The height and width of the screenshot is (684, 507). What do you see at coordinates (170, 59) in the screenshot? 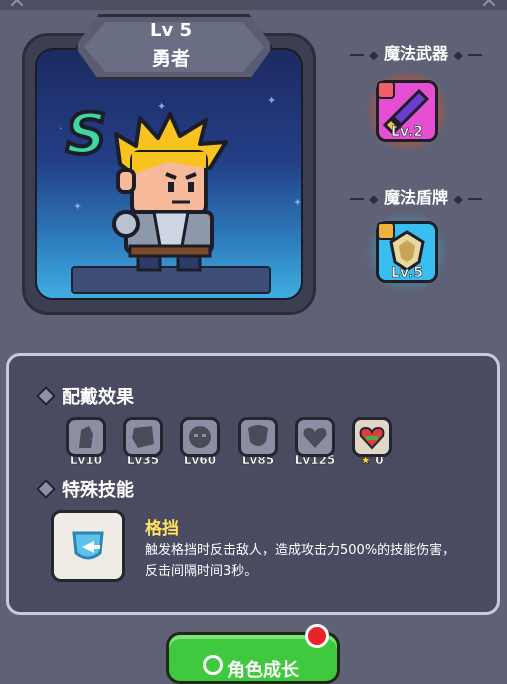
I see `hero-name: 勇者` at bounding box center [170, 59].